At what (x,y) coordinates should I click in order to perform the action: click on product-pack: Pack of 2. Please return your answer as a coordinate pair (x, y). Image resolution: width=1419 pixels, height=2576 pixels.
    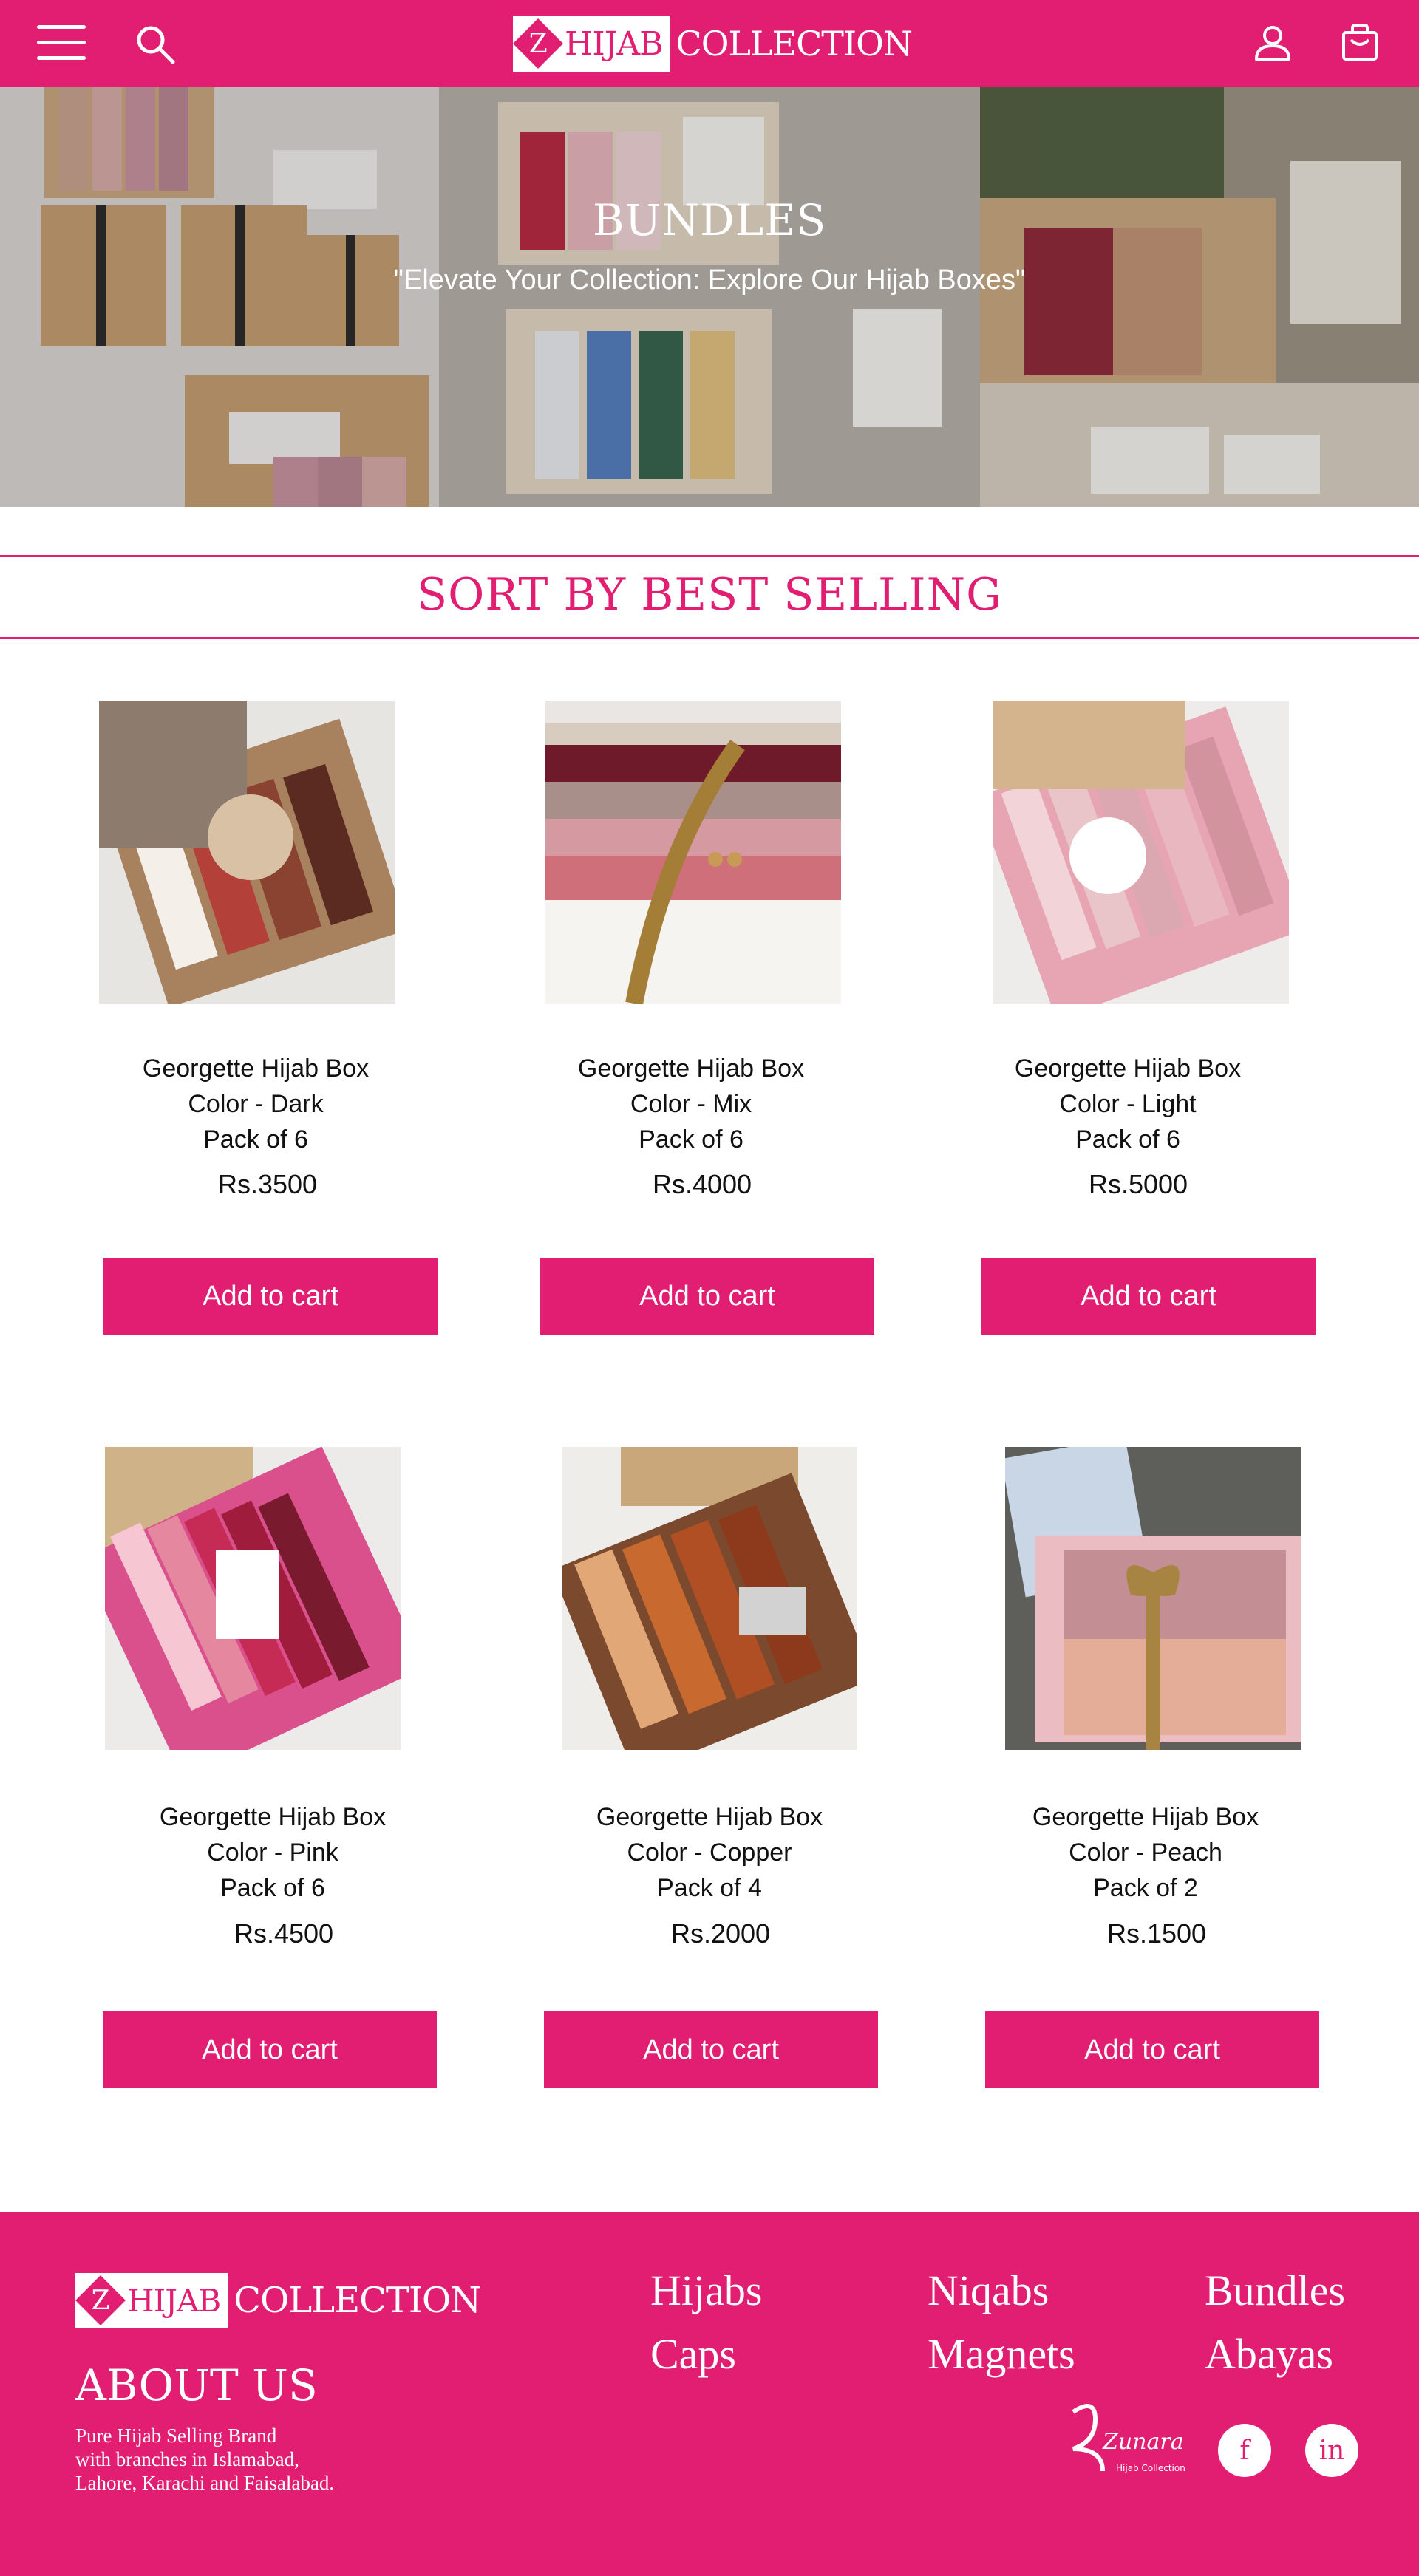
    Looking at the image, I should click on (1145, 1888).